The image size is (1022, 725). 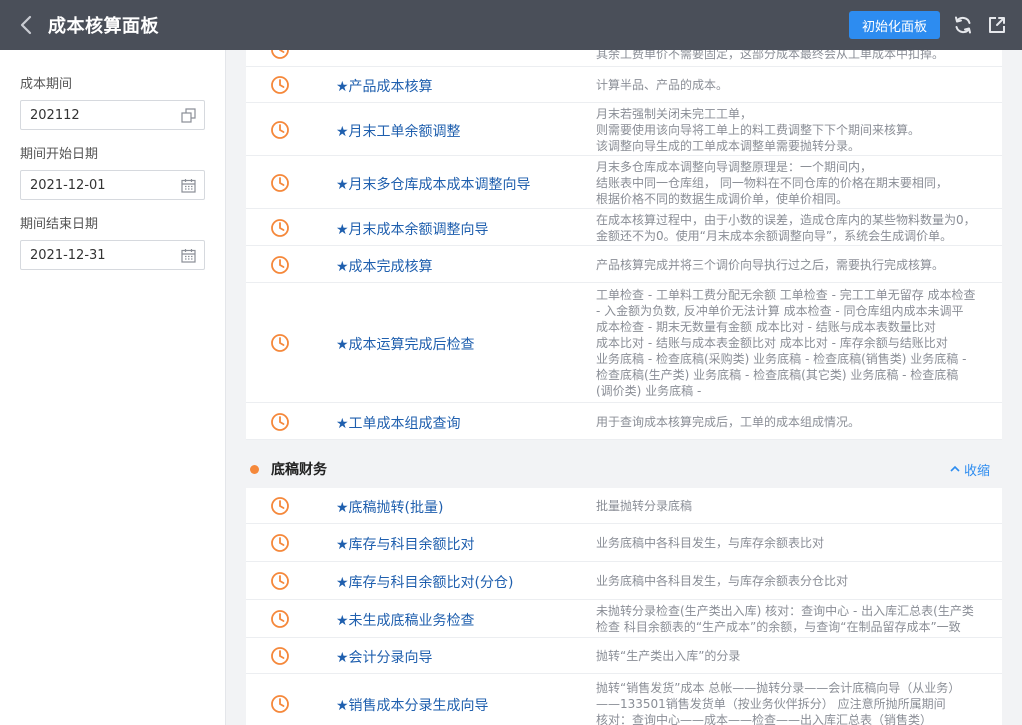 What do you see at coordinates (772, 182) in the screenshot?
I see `task-description-line: 结账表中同一仓库组， 同一物料在不同仓库的价格在期末要相同，` at bounding box center [772, 182].